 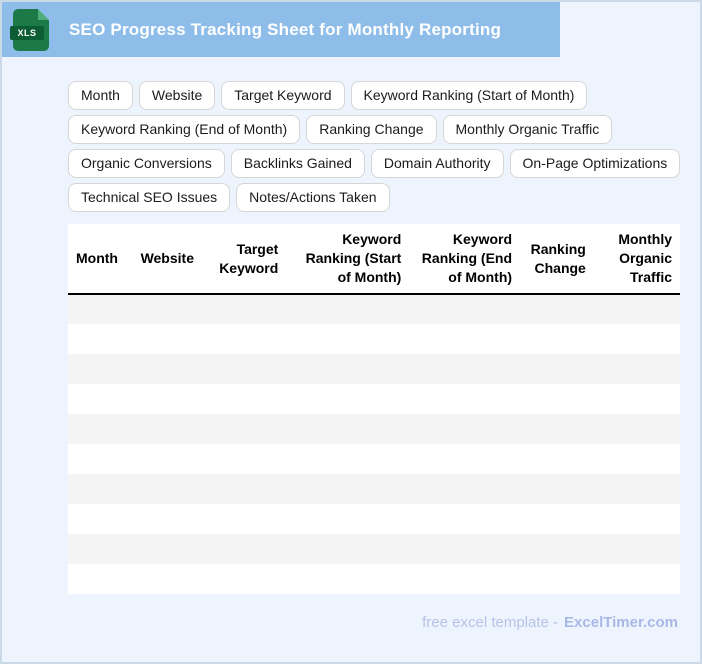 I want to click on column-header-keyword-ranking-end-of-month: Keyword Ranking (End of Month), so click(x=465, y=259).